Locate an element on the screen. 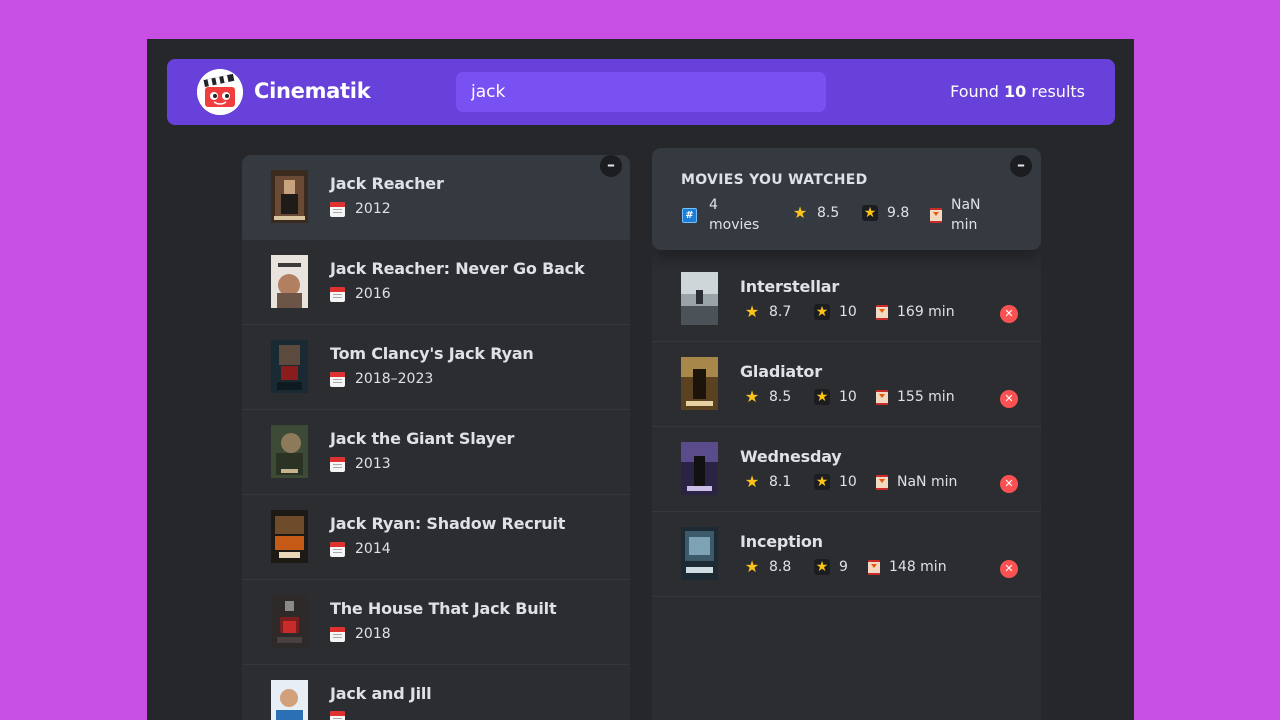 This screenshot has width=1280, height=720. watched-item: Inception ★ 8.8 ★ 9 148 min ✕ is located at coordinates (846, 554).